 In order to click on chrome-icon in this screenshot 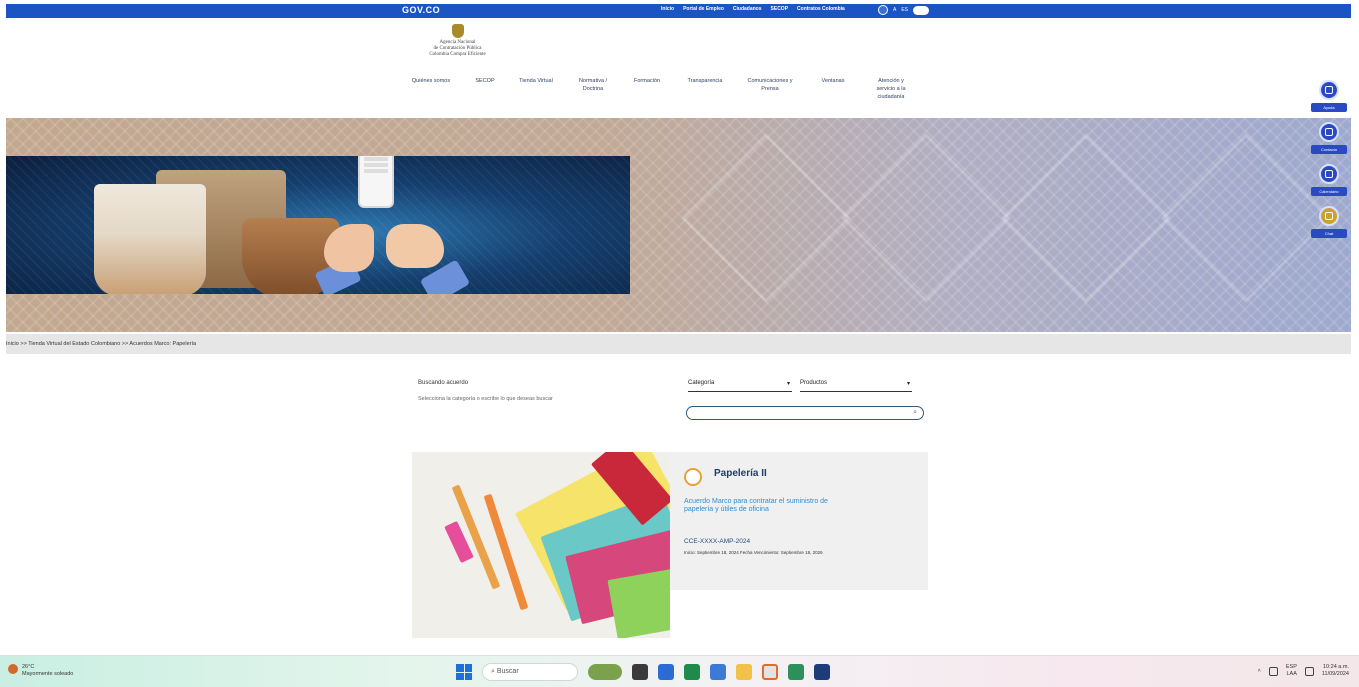, I will do `click(770, 672)`.